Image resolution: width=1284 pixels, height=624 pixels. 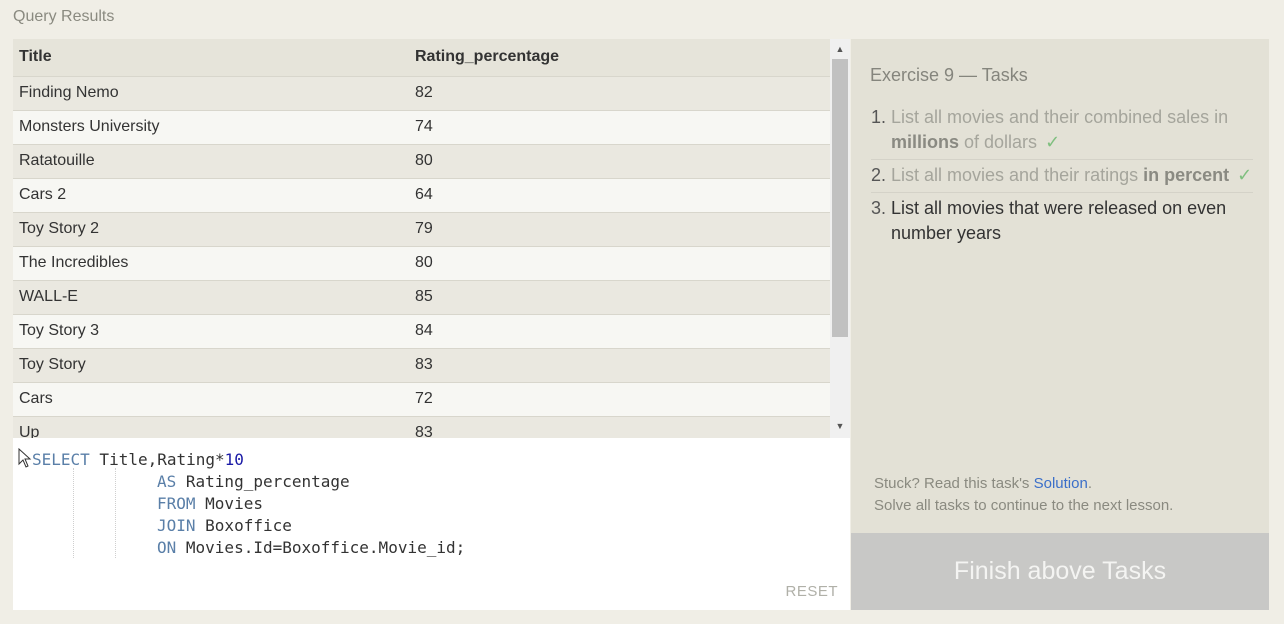 I want to click on sql-text: Title,Rating*, so click(x=157, y=459).